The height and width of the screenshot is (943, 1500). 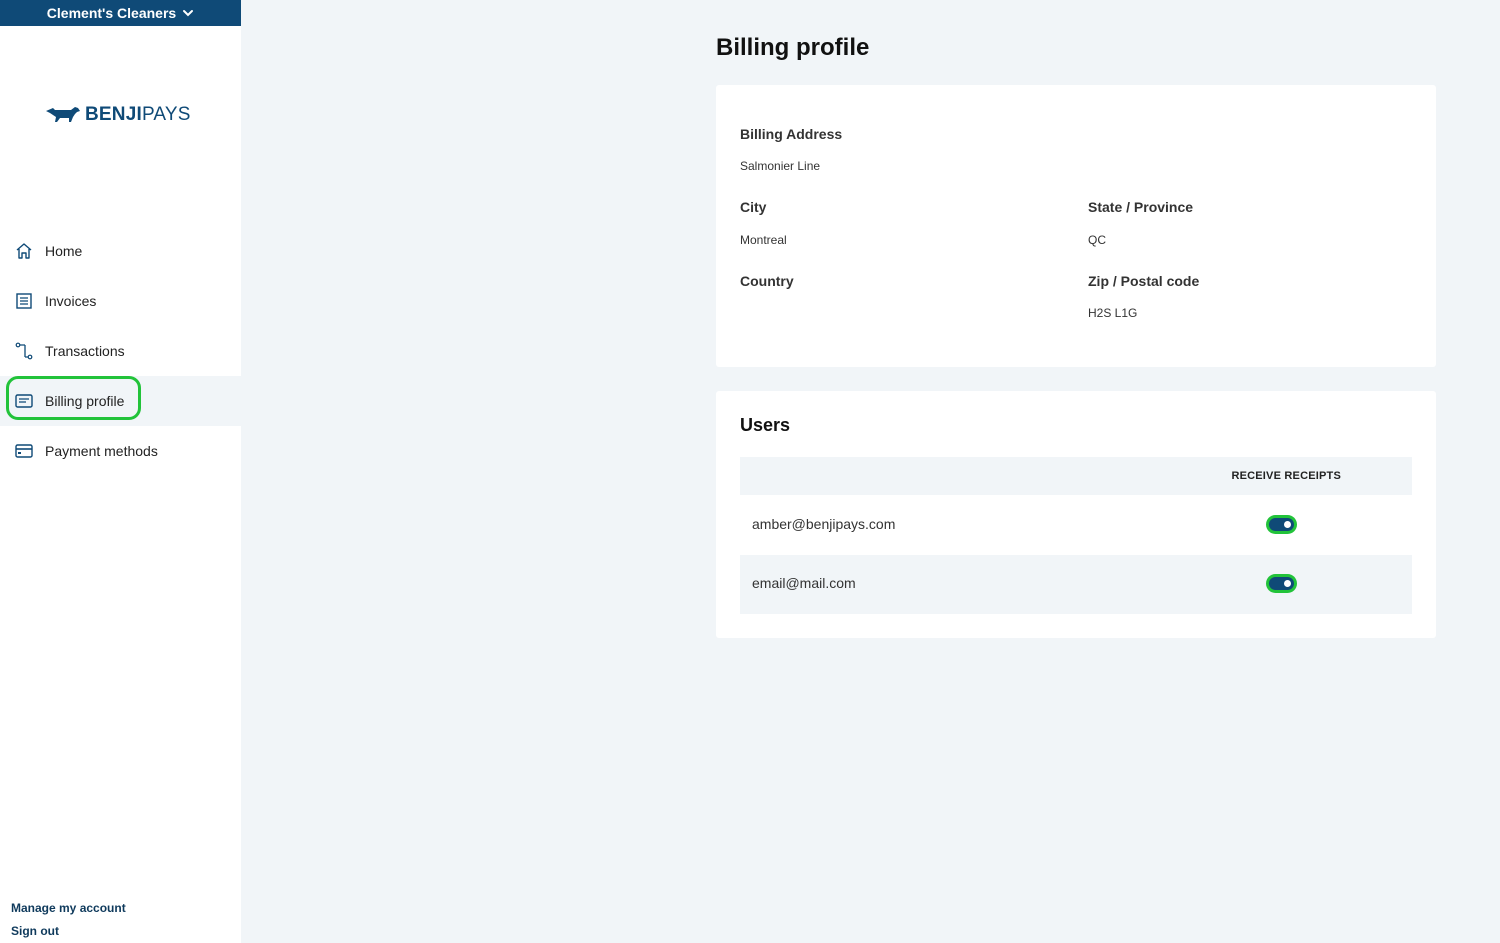 What do you see at coordinates (791, 134) in the screenshot?
I see `billing-address-label: Billing Address` at bounding box center [791, 134].